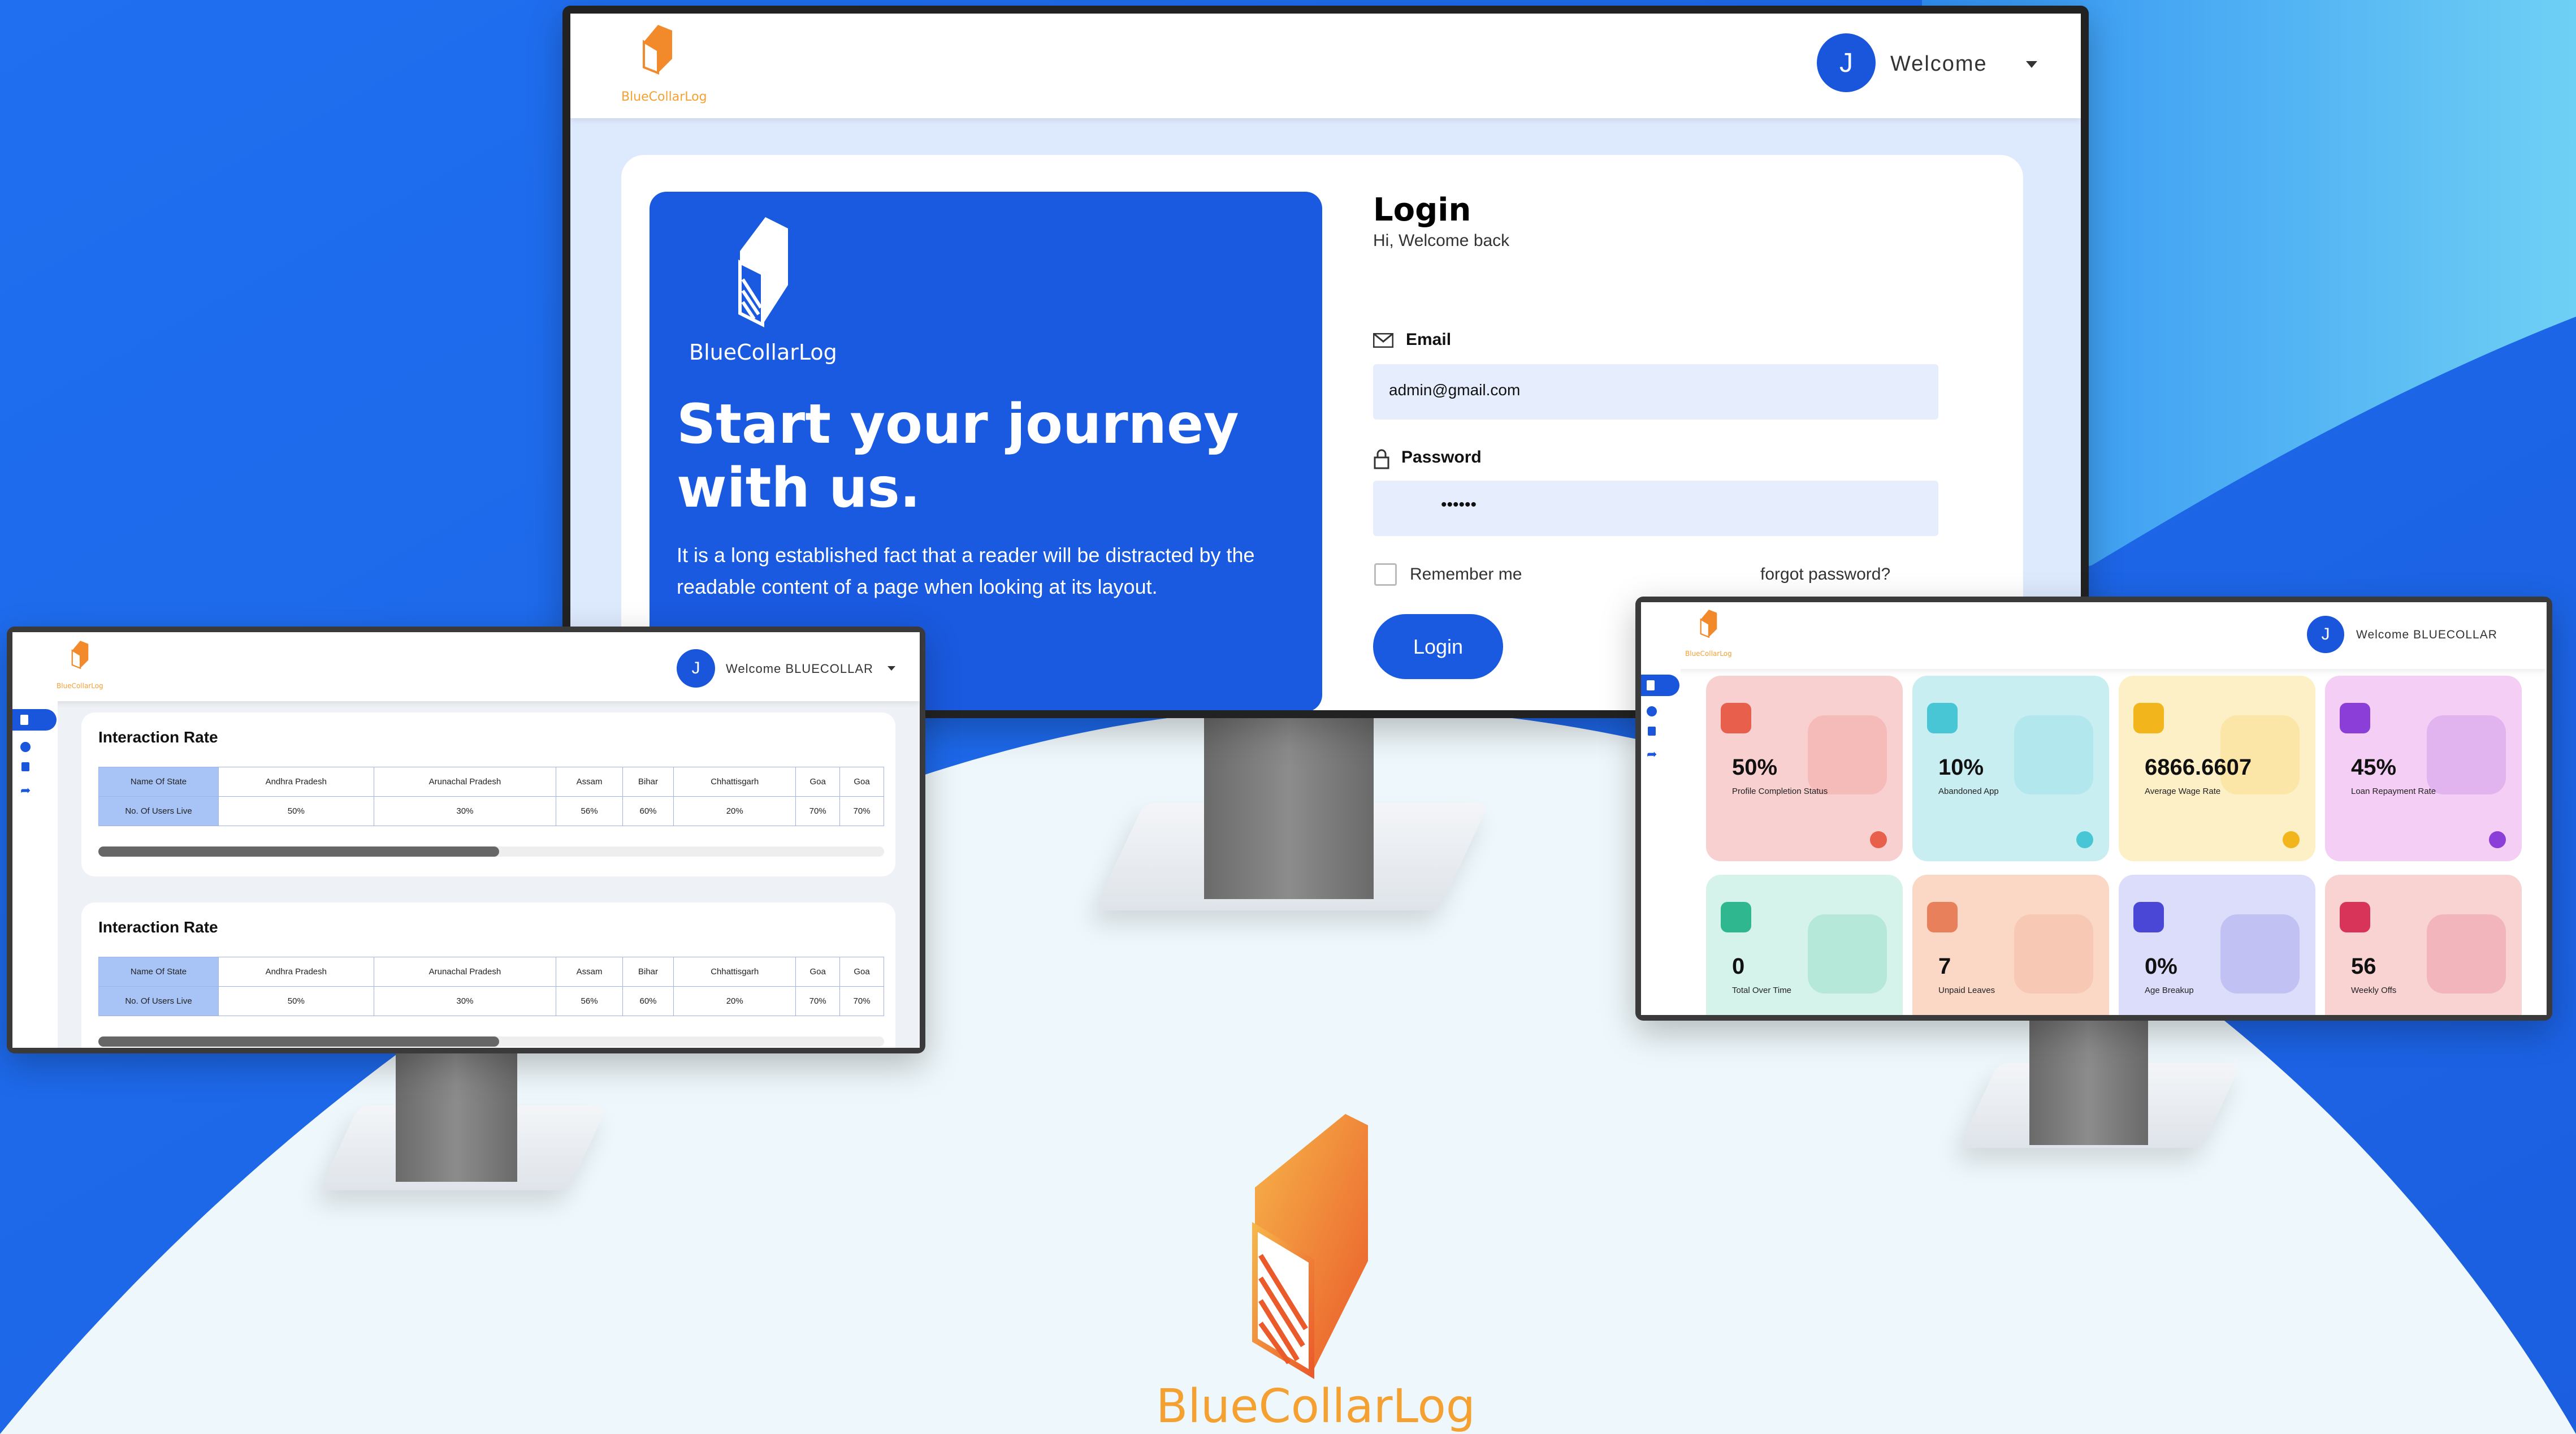 This screenshot has height=1434, width=2576. Describe the element at coordinates (465, 1001) in the screenshot. I see `table-cell: 30%` at that location.